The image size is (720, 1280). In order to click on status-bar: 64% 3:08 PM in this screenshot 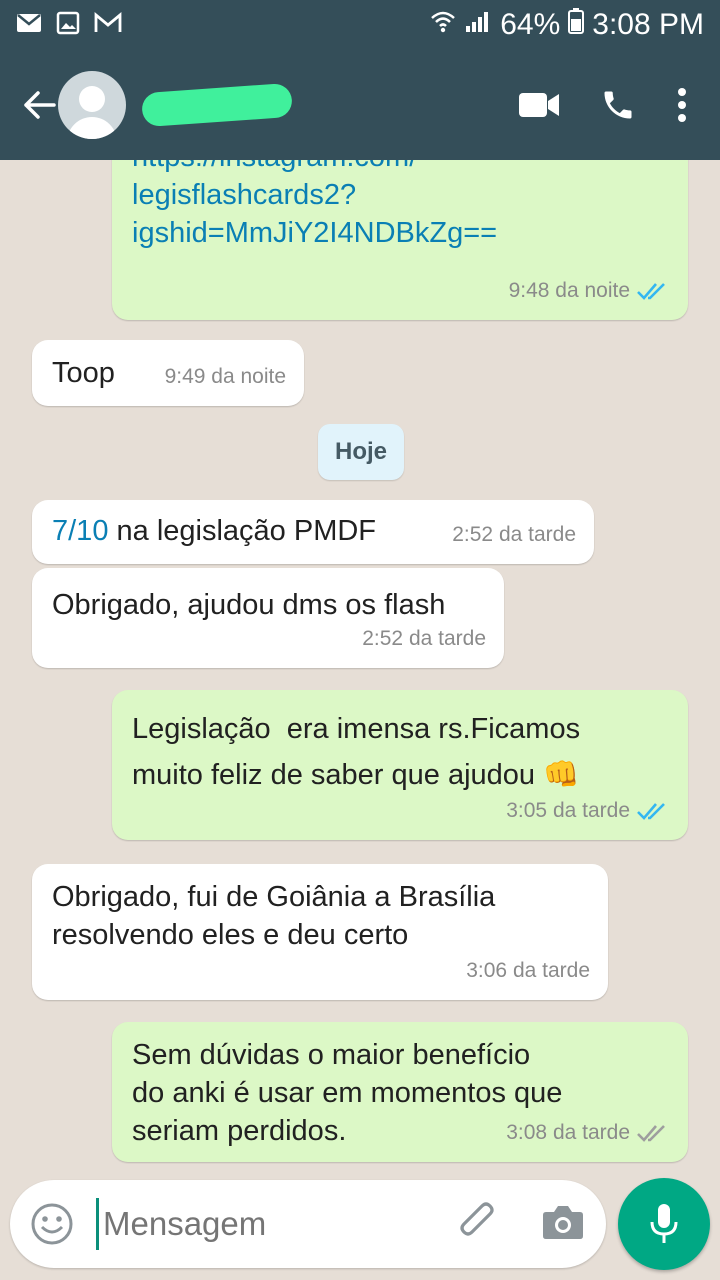, I will do `click(360, 25)`.